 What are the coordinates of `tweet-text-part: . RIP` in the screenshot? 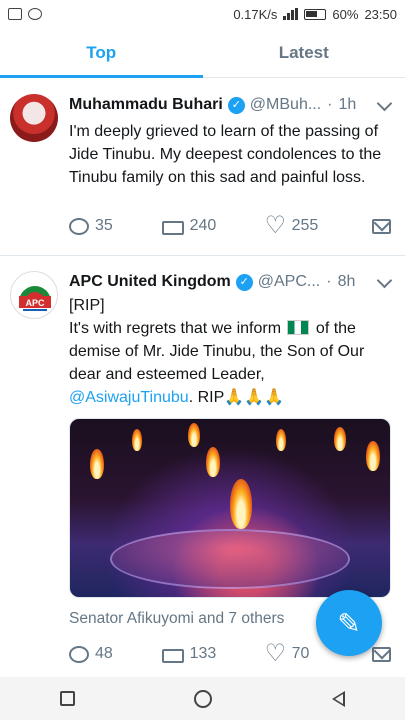 It's located at (206, 397).